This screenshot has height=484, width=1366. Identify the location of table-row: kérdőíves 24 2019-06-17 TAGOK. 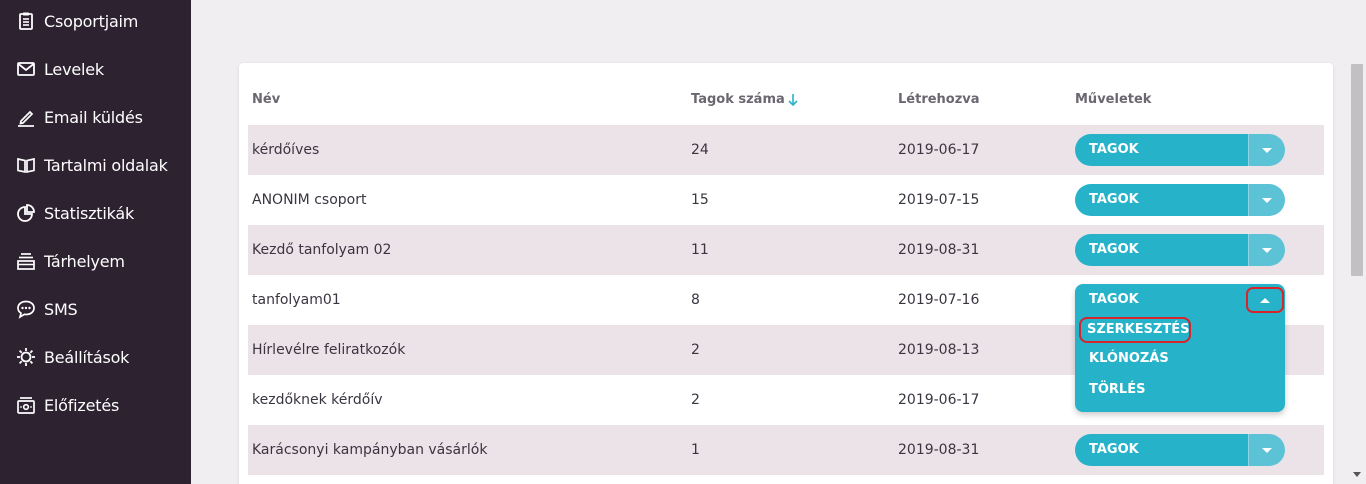
(786, 150).